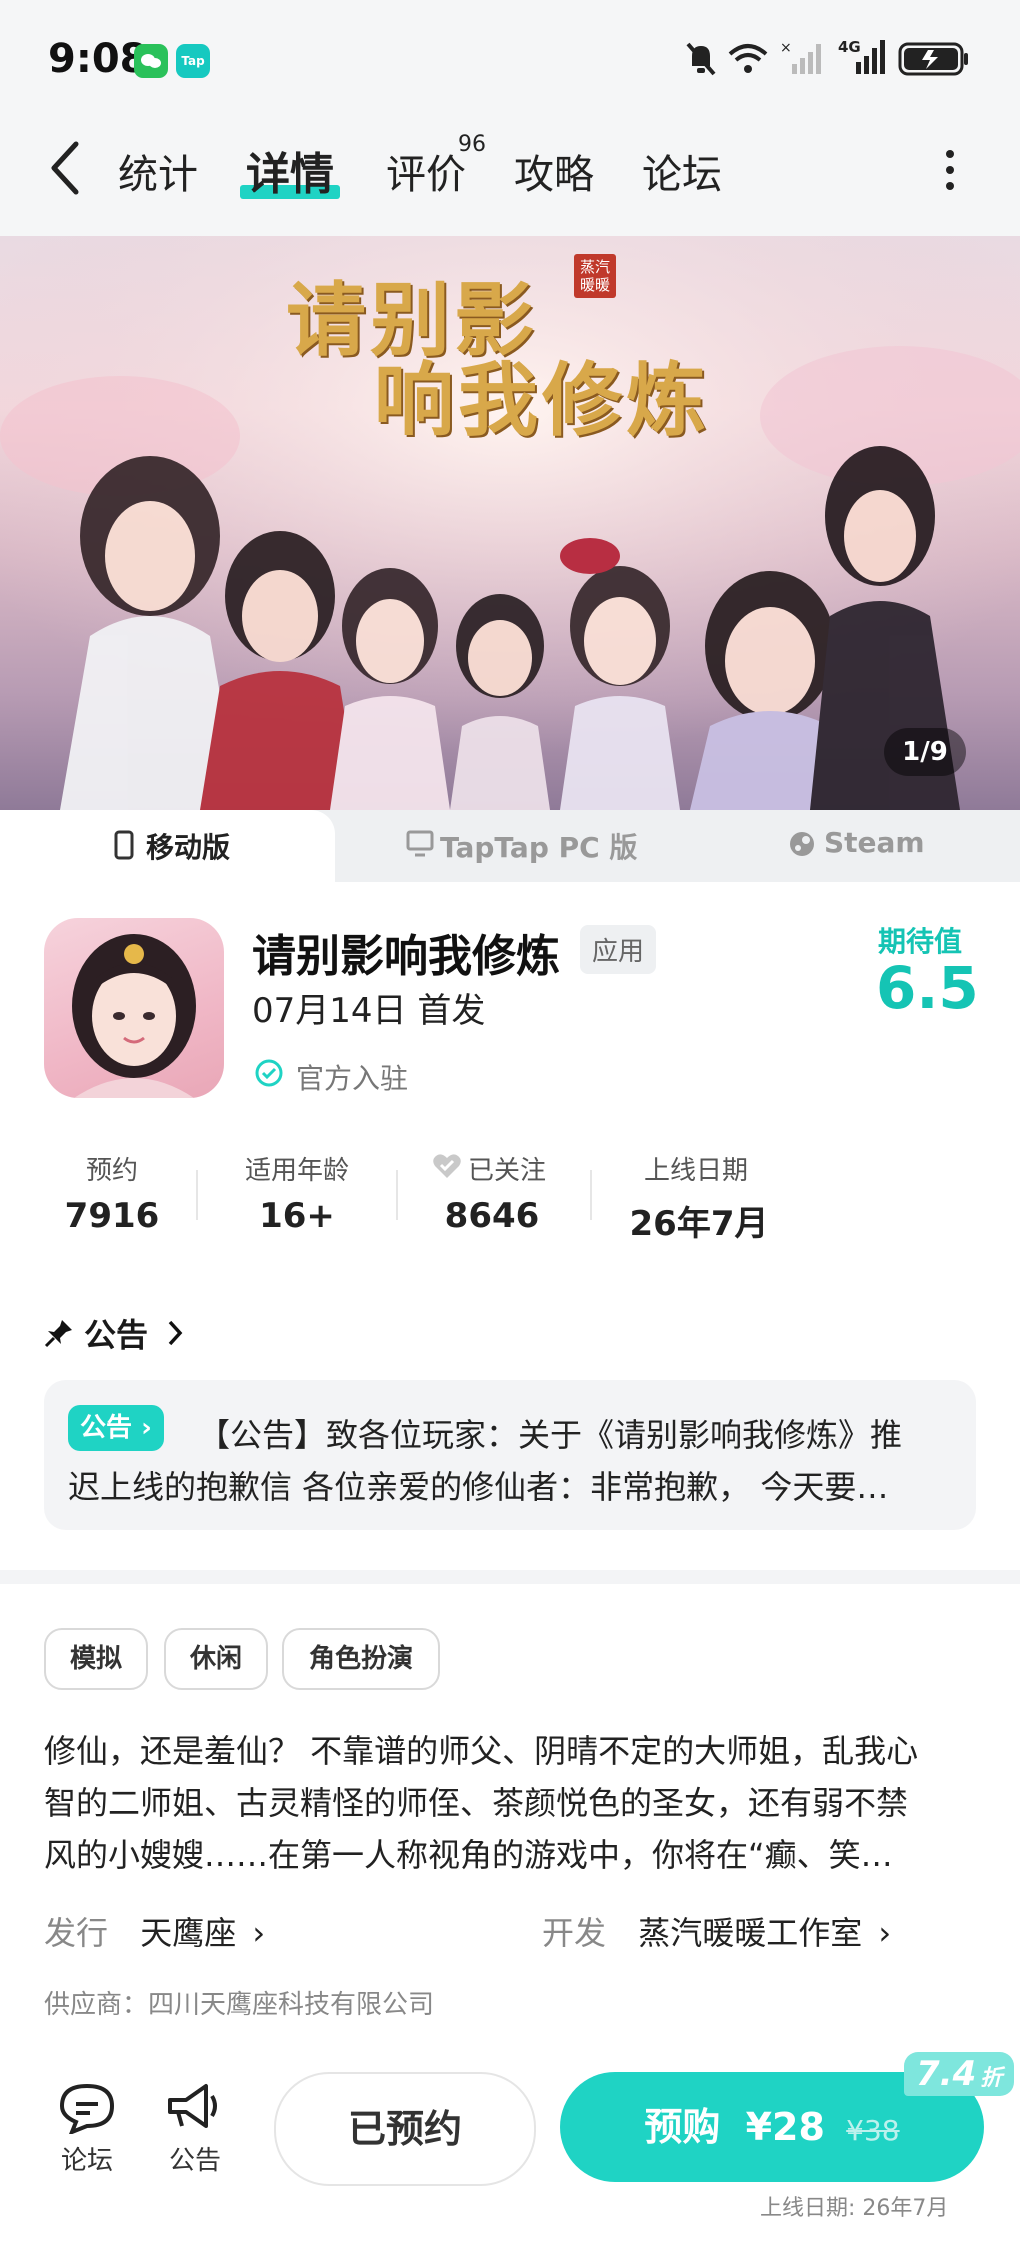 The height and width of the screenshot is (2250, 1020). Describe the element at coordinates (854, 2208) in the screenshot. I see `launch-date-note: 上线日期: 26年7月` at that location.